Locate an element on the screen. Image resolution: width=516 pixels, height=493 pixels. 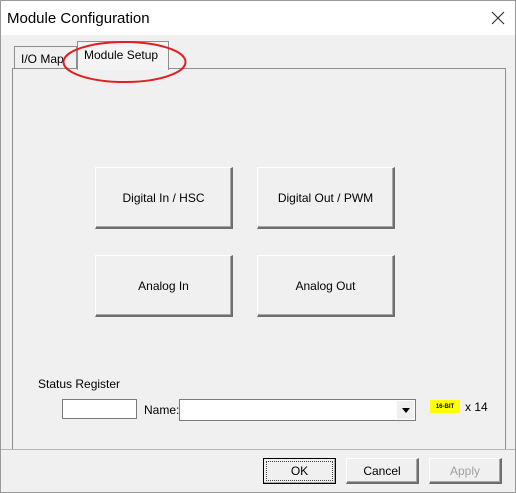
analog-in-button: Analog In is located at coordinates (164, 286).